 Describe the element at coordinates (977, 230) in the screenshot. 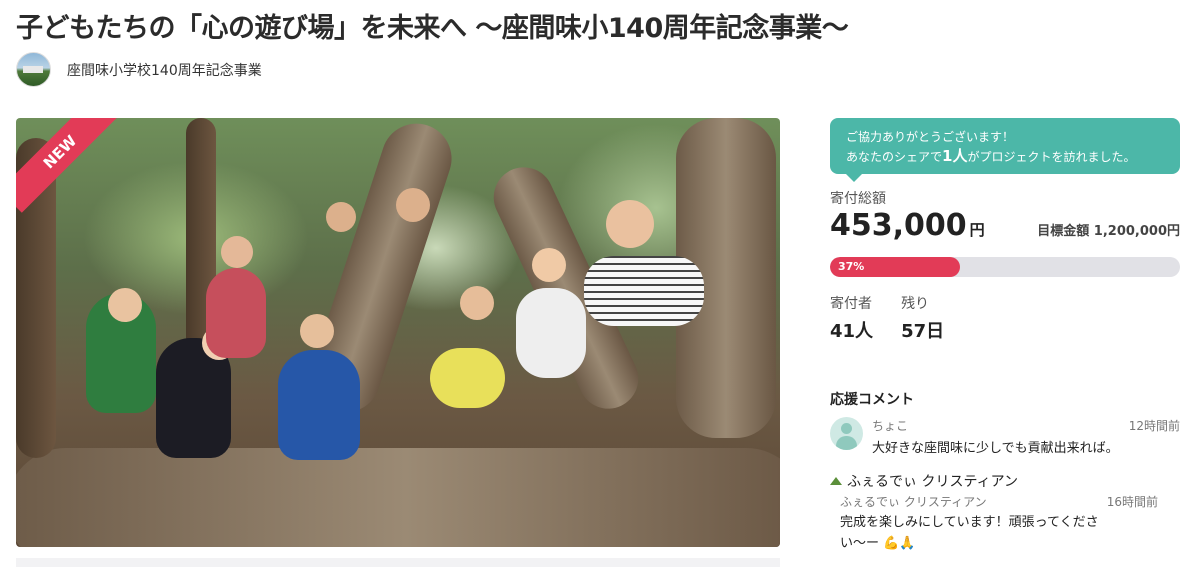

I see `total-currency: 円` at that location.